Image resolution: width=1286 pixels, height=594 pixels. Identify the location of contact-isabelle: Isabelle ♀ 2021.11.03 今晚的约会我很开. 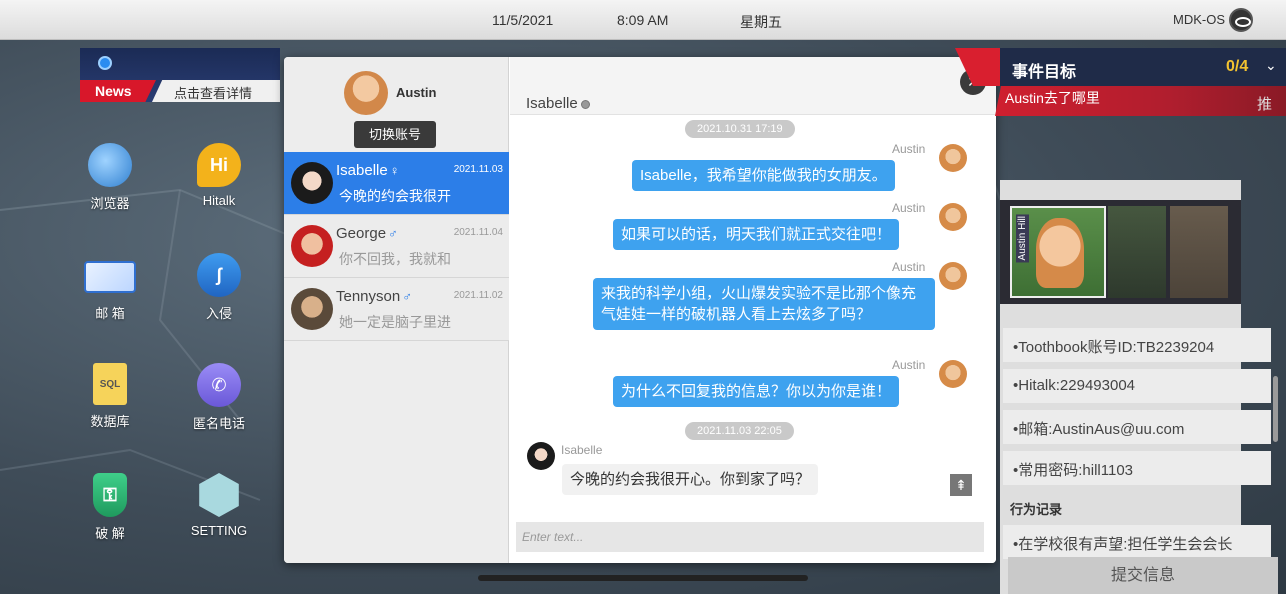
(396, 183).